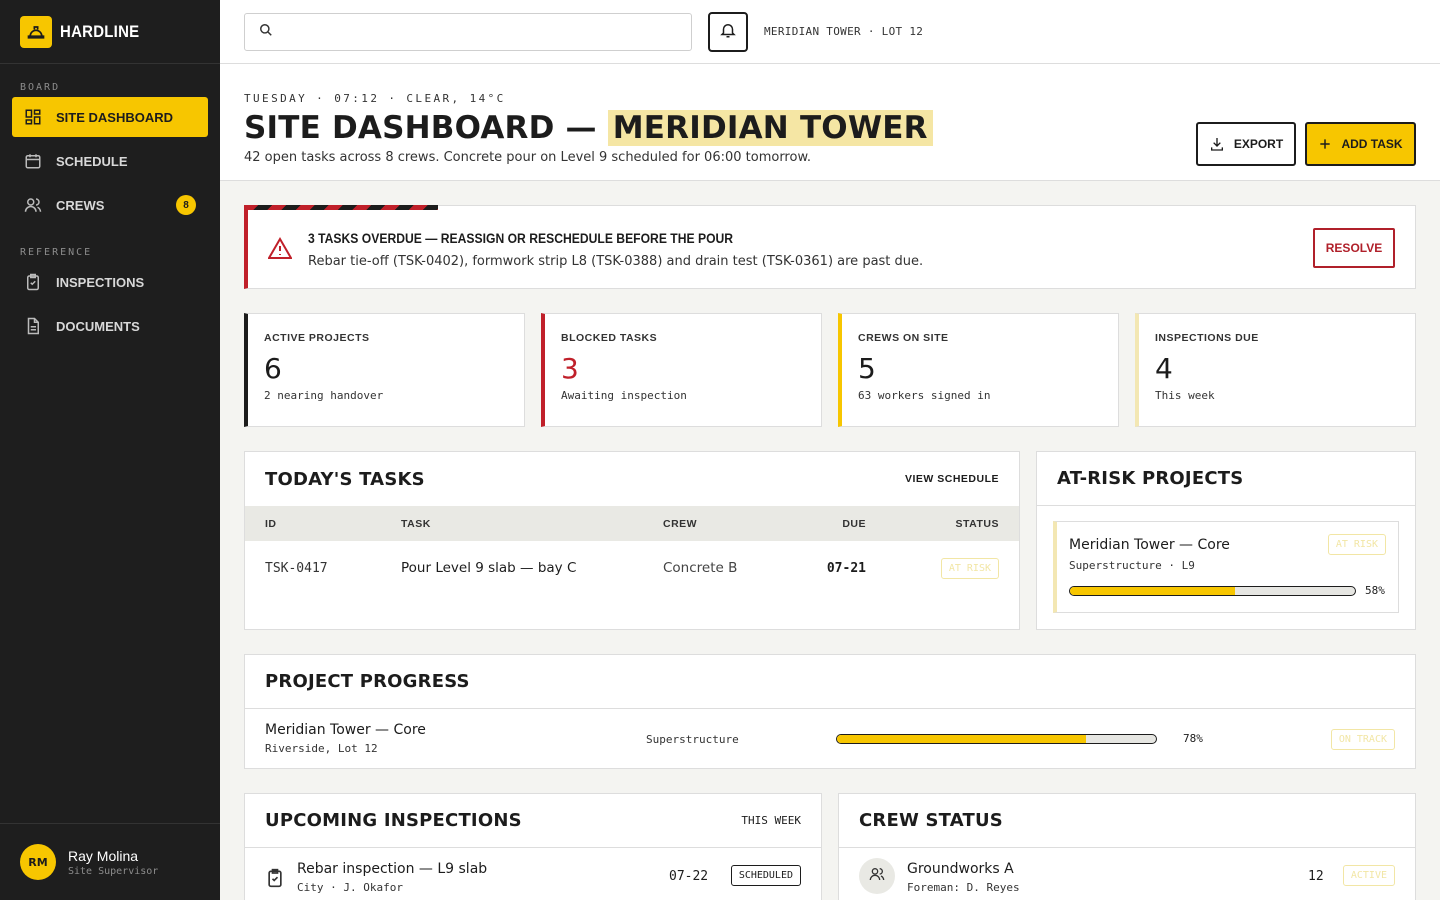 This screenshot has height=900, width=1440. I want to click on sidebar-item-label: DOCUMENTS, so click(98, 326).